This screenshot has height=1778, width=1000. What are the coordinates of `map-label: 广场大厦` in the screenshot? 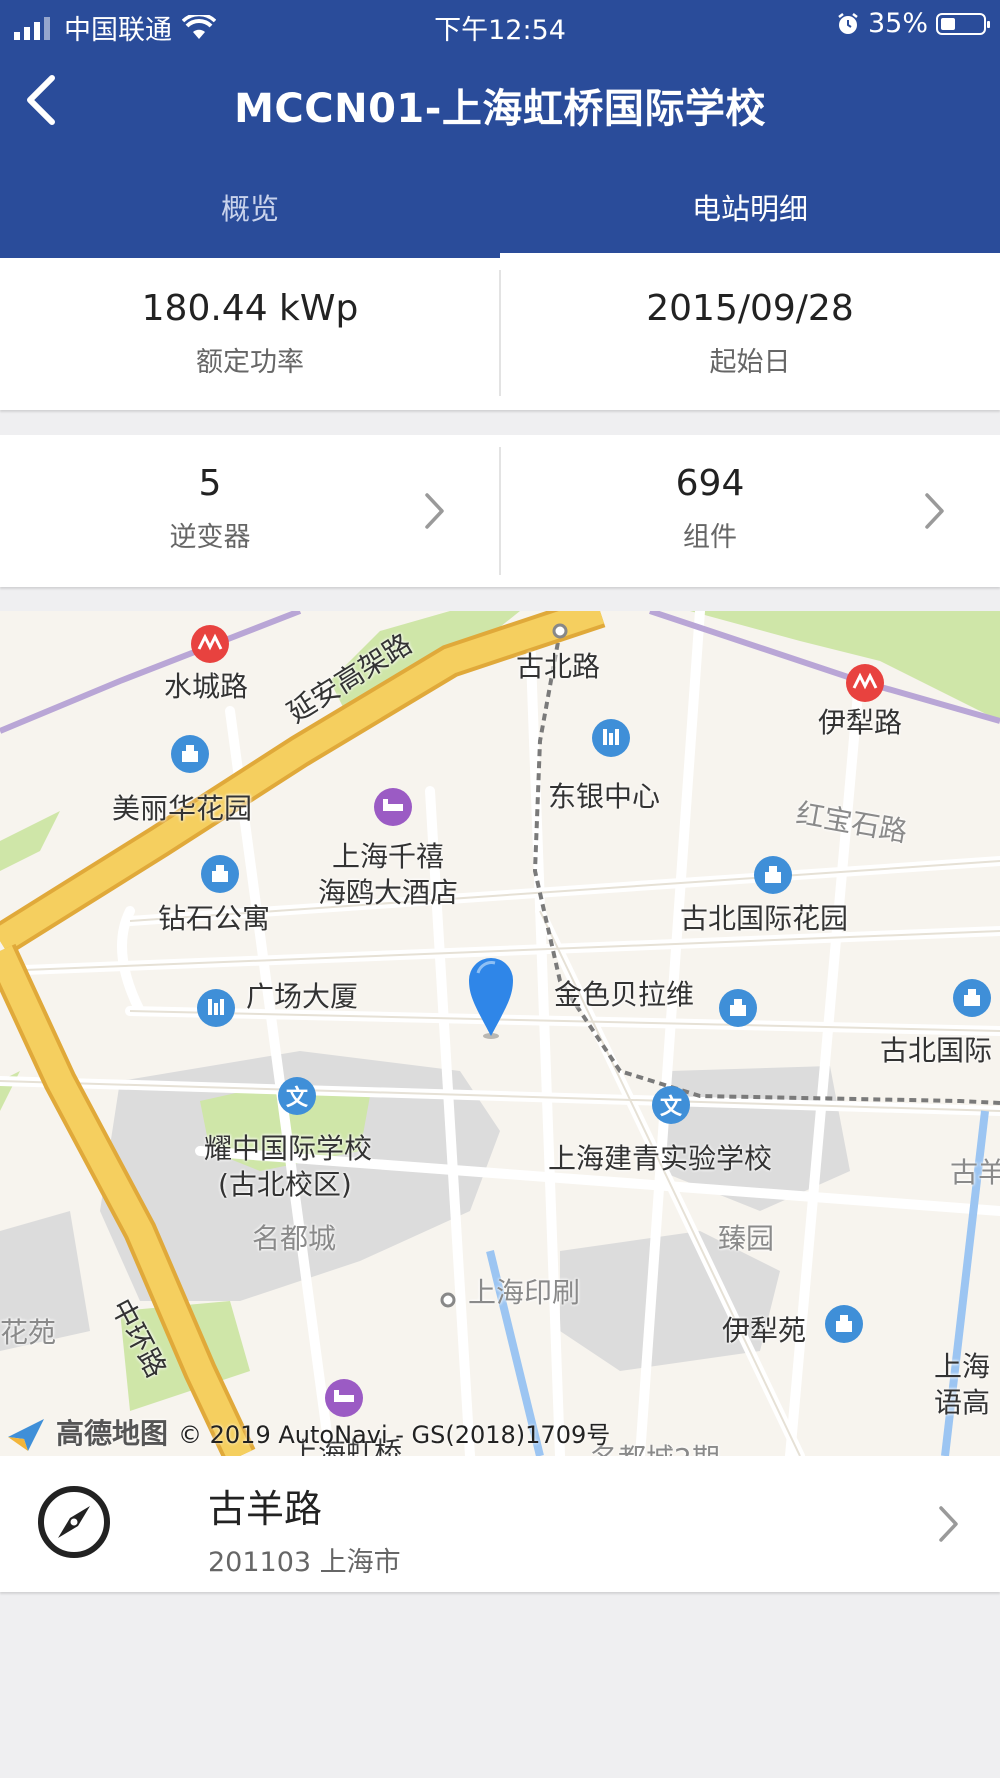 It's located at (302, 996).